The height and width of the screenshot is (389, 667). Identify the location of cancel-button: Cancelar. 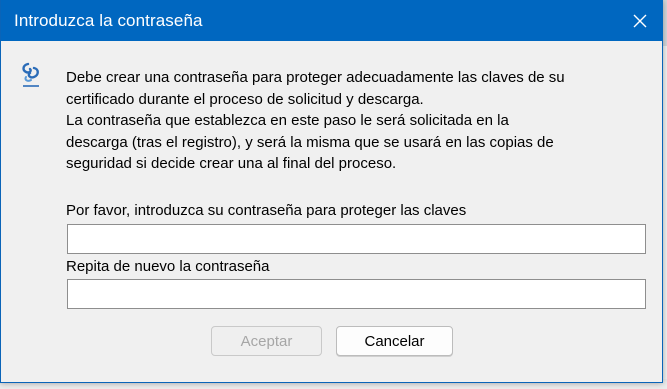
(394, 341).